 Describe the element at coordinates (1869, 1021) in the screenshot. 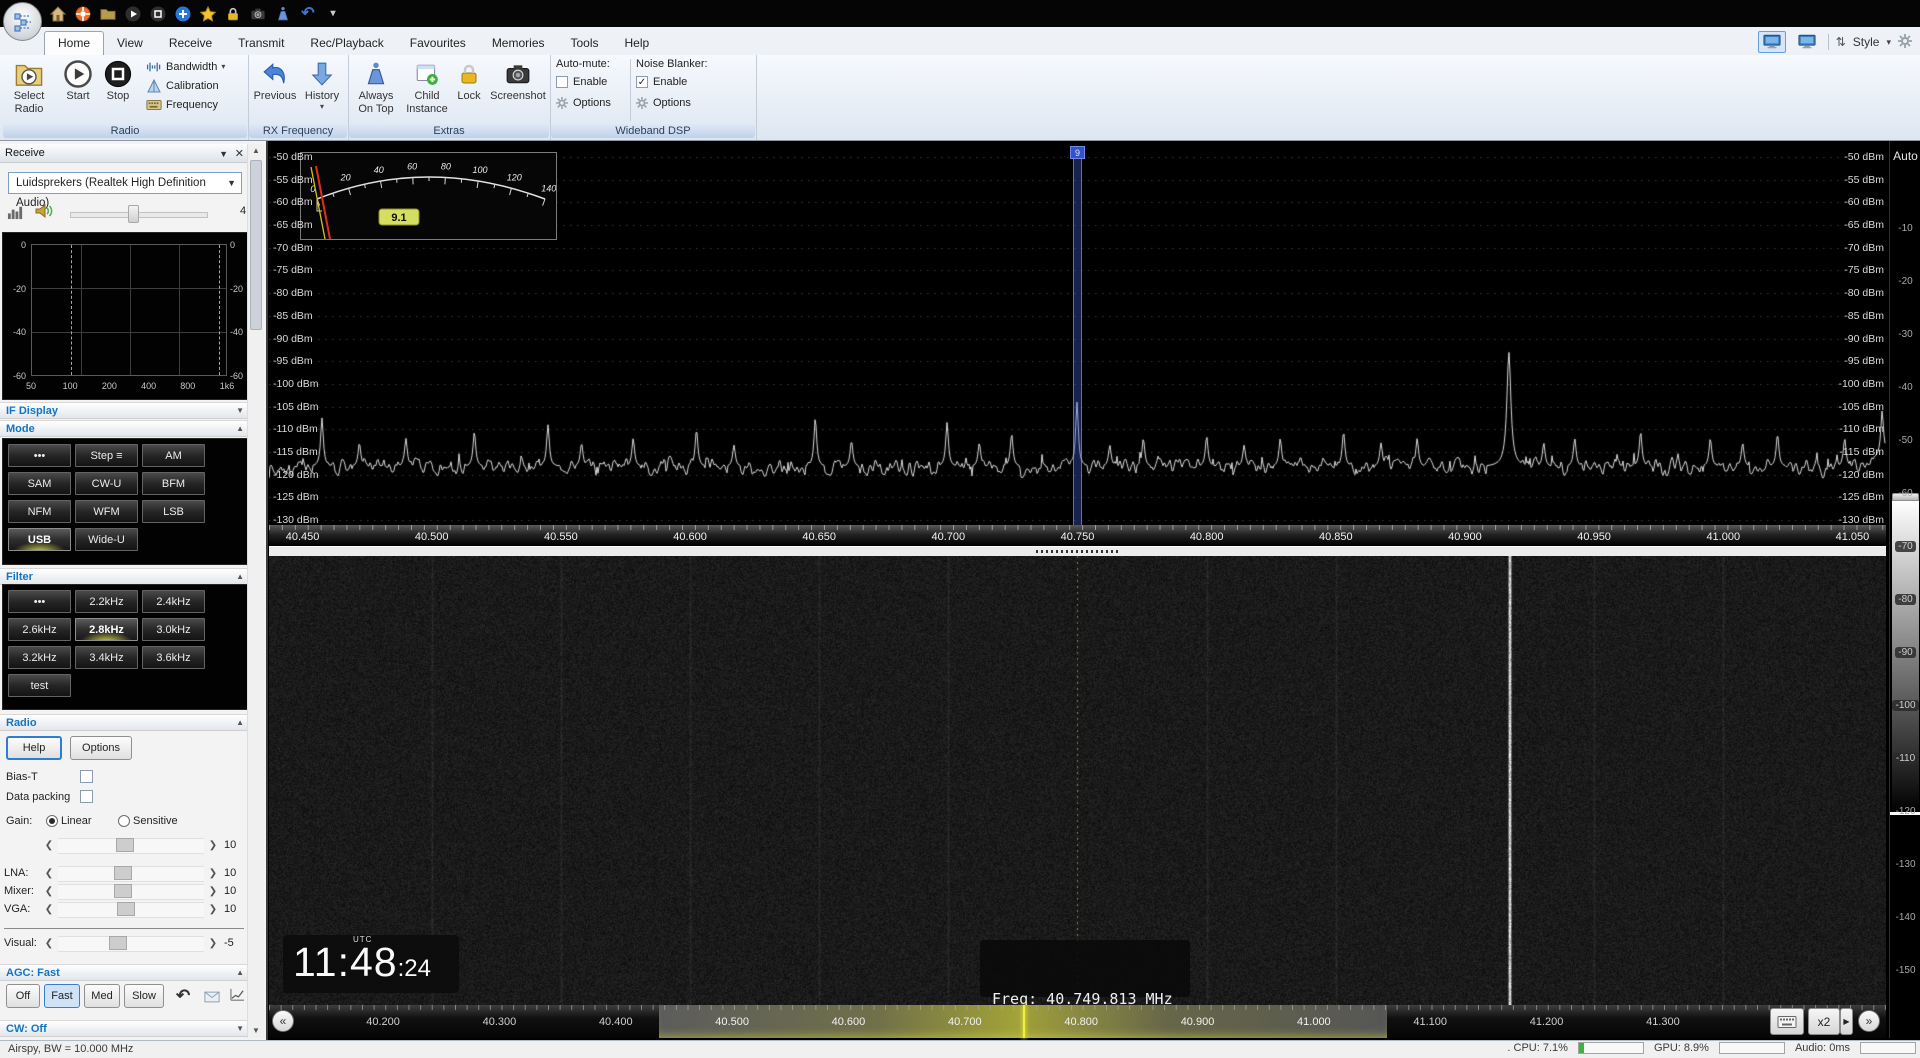

I see `nav-forward-button: »` at that location.